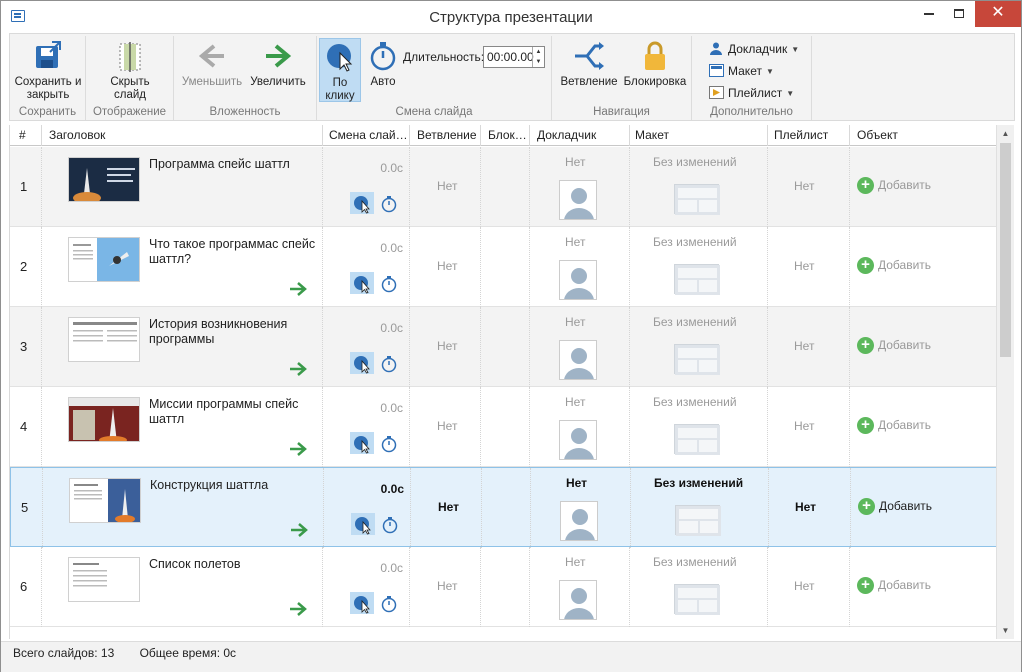 This screenshot has height=672, width=1022. Describe the element at coordinates (235, 485) in the screenshot. I see `slide-title: Конструкция шаттла` at that location.